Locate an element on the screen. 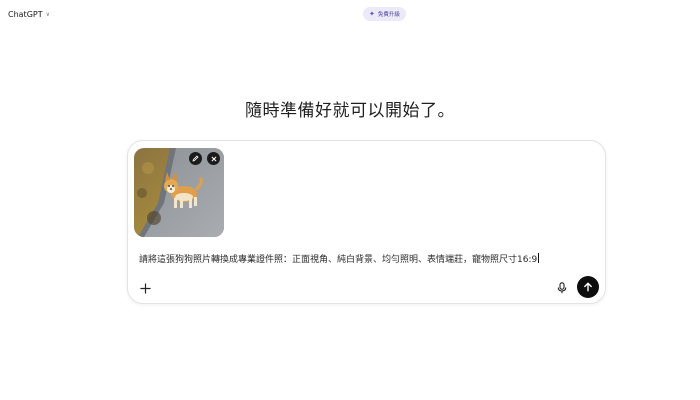 The image size is (700, 400). plus-icon is located at coordinates (145, 288).